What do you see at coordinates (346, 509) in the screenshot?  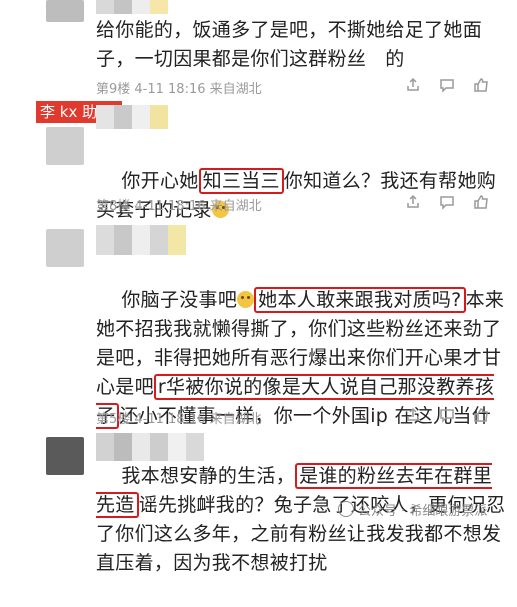 I see `wechat-logo-icon` at bounding box center [346, 509].